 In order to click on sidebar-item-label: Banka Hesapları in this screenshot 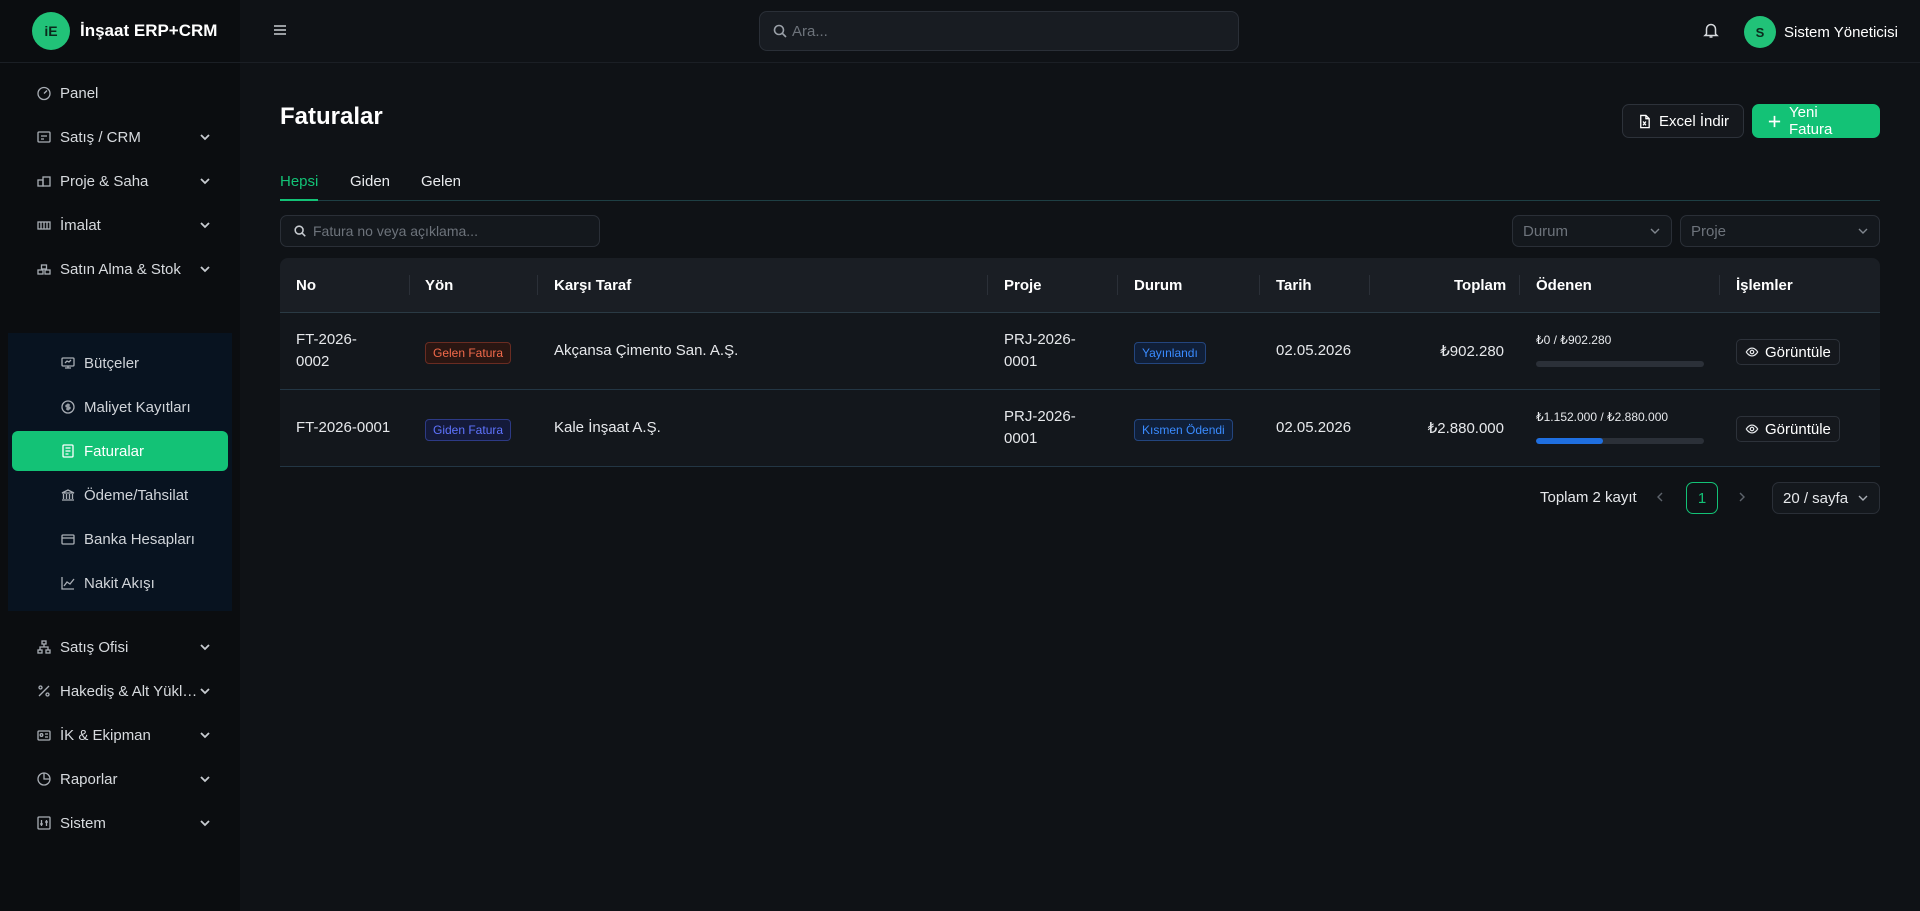, I will do `click(139, 539)`.